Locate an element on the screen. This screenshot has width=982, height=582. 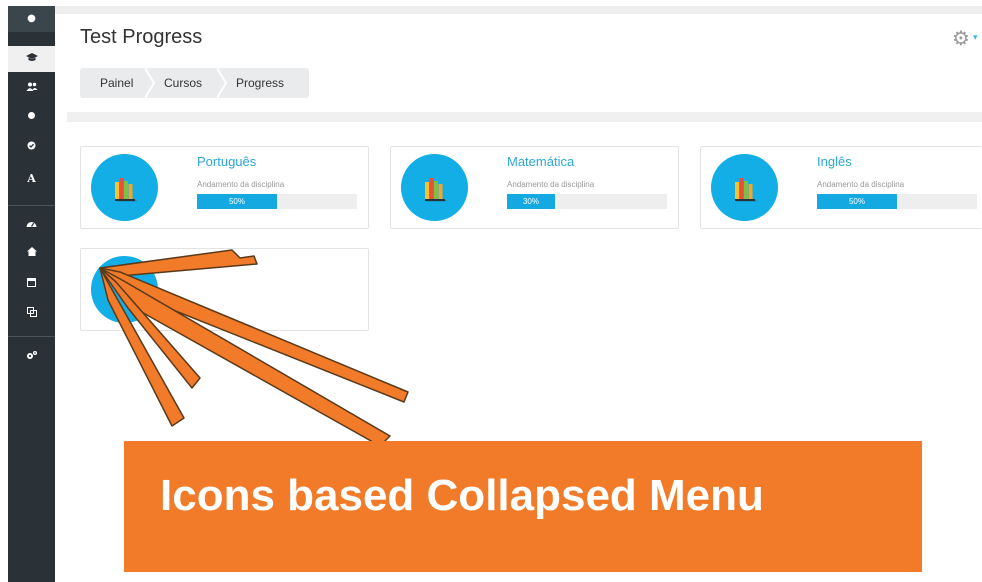
circle-icon is located at coordinates (31, 117).